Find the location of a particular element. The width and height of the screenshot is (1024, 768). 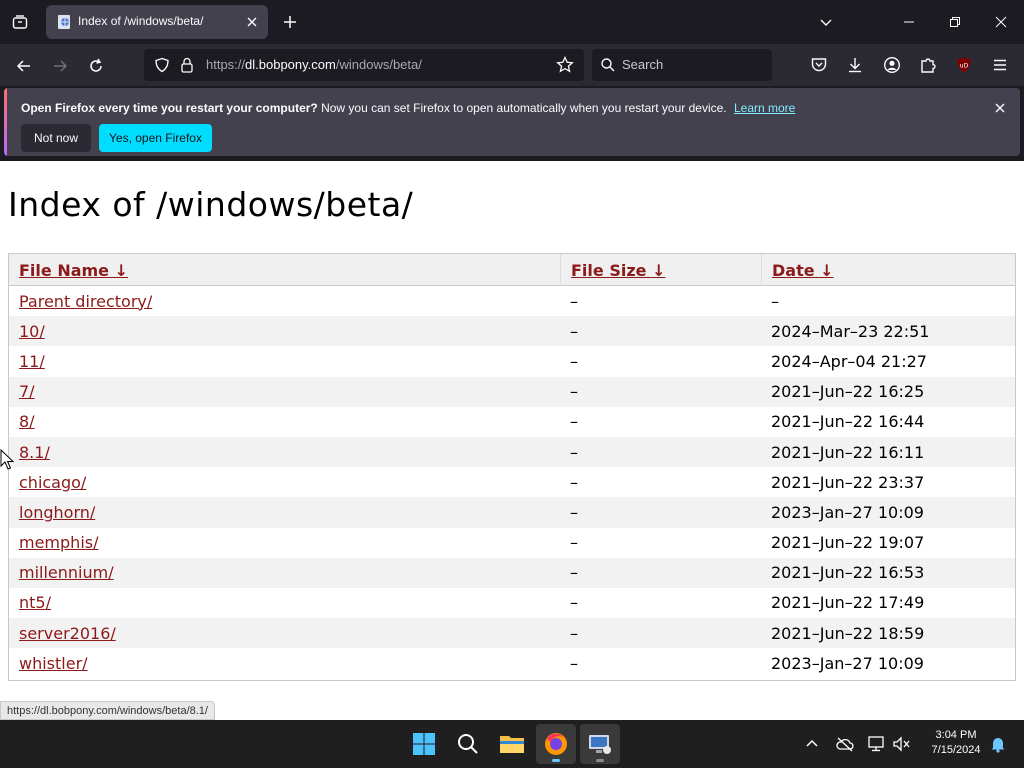

notifications-button is located at coordinates (998, 744).